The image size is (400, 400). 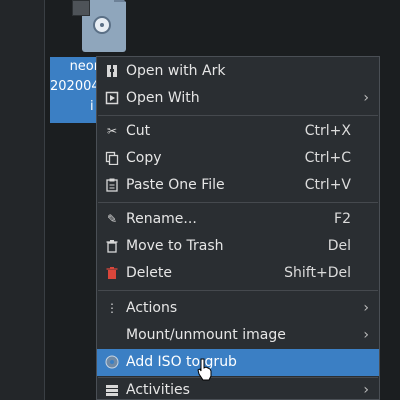 I want to click on activities-icon, so click(x=112, y=390).